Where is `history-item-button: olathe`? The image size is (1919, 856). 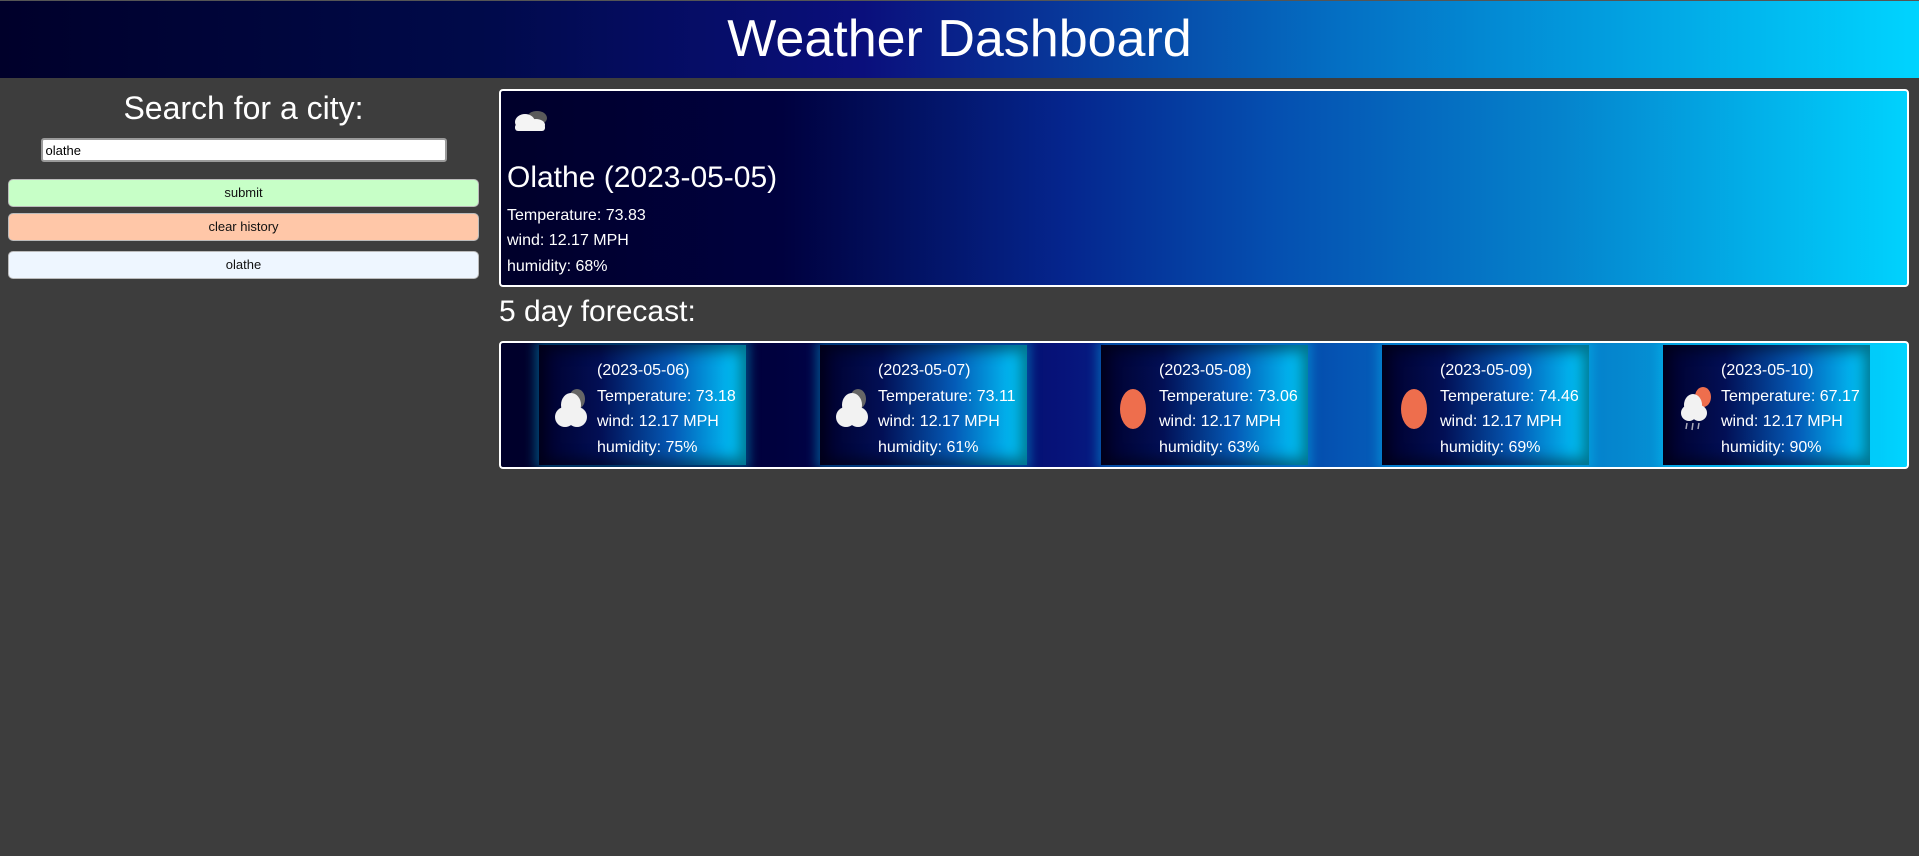 history-item-button: olathe is located at coordinates (243, 265).